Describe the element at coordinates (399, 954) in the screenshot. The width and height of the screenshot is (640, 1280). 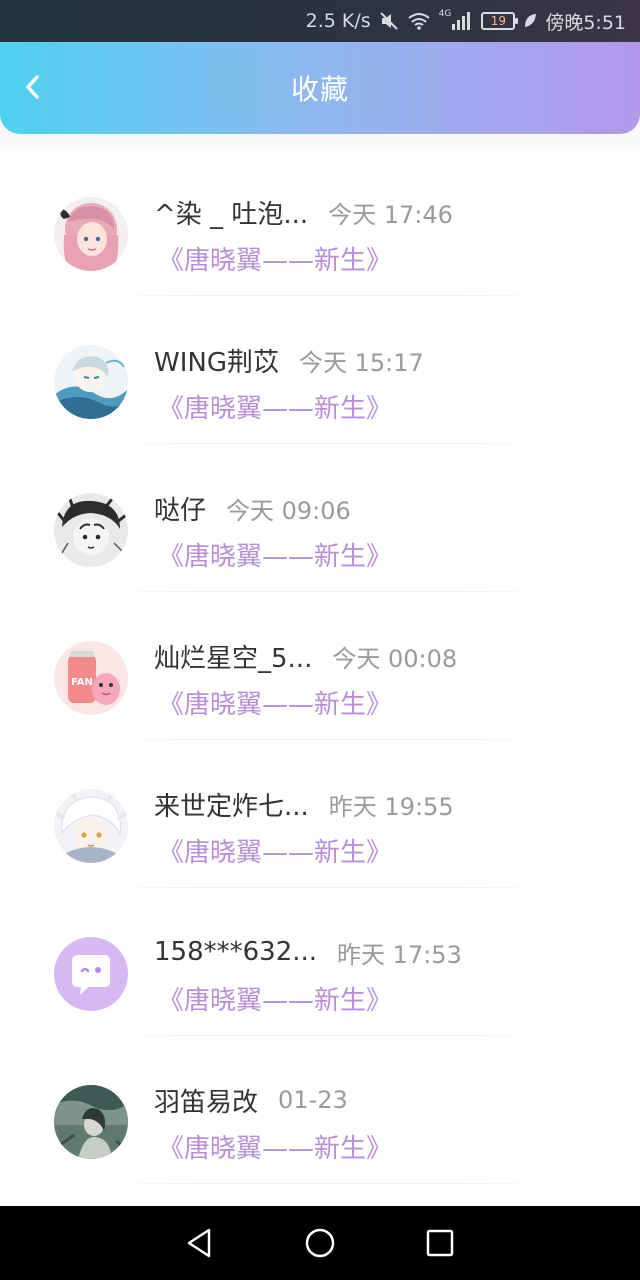
I see `item-time: 昨天 17:53` at that location.